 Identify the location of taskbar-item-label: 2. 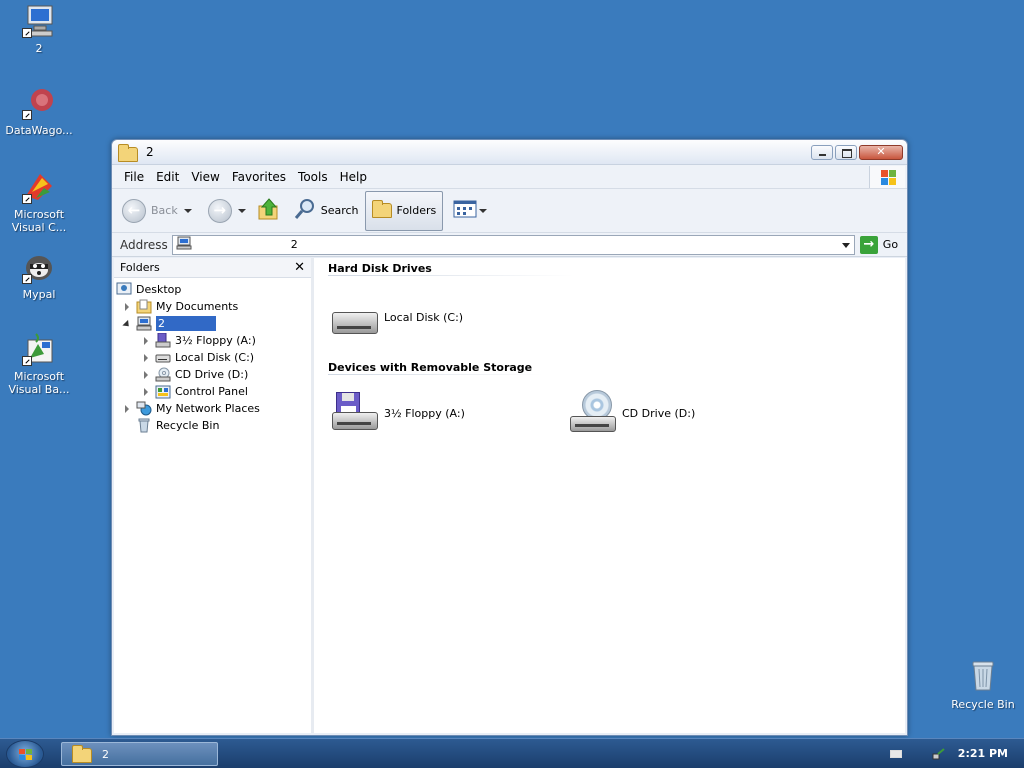
(105, 754).